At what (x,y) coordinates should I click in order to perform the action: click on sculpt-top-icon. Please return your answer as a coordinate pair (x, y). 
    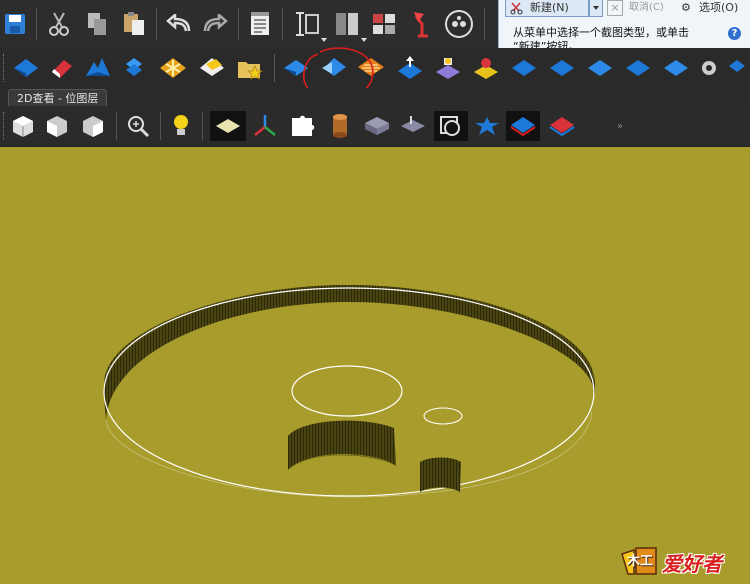
    Looking at the image, I should click on (486, 68).